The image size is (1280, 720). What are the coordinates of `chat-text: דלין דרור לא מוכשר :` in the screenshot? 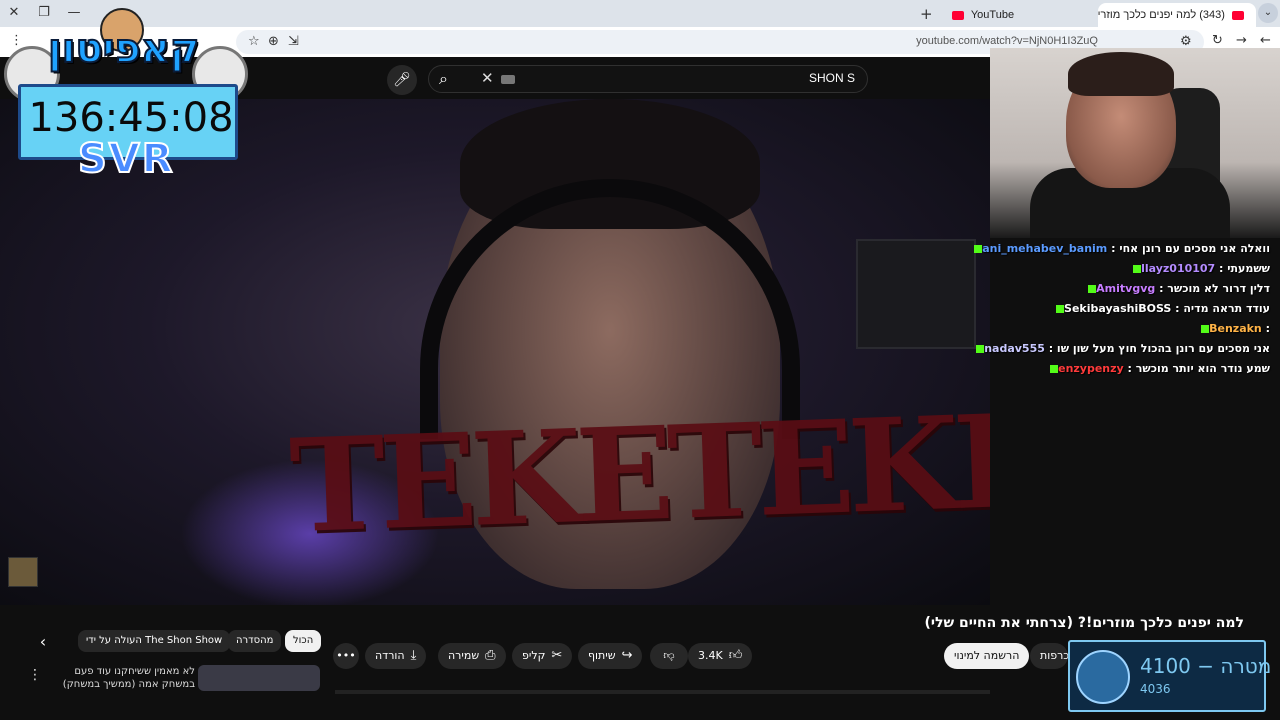 It's located at (1212, 288).